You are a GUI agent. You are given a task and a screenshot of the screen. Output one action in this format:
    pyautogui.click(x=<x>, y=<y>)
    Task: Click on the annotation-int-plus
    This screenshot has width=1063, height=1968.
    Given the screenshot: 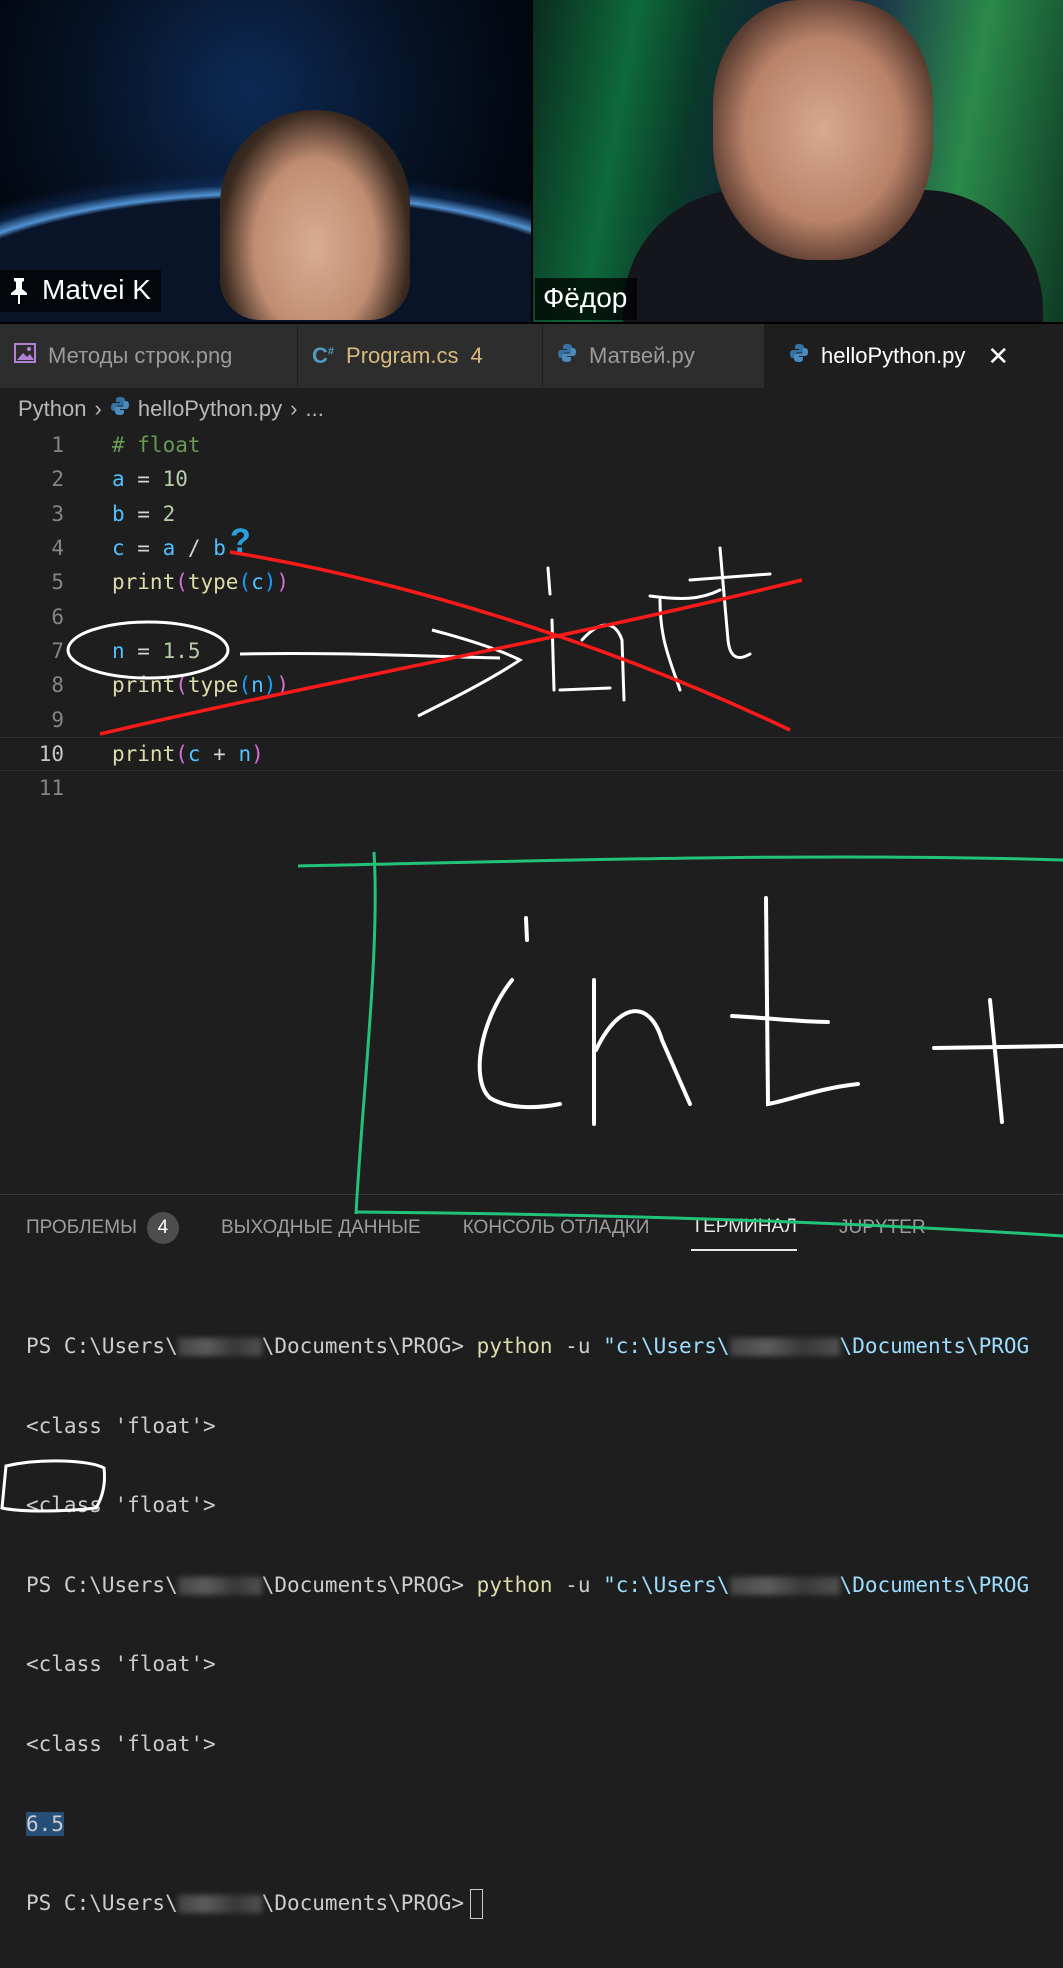 What is the action you would take?
    pyautogui.click(x=770, y=1011)
    